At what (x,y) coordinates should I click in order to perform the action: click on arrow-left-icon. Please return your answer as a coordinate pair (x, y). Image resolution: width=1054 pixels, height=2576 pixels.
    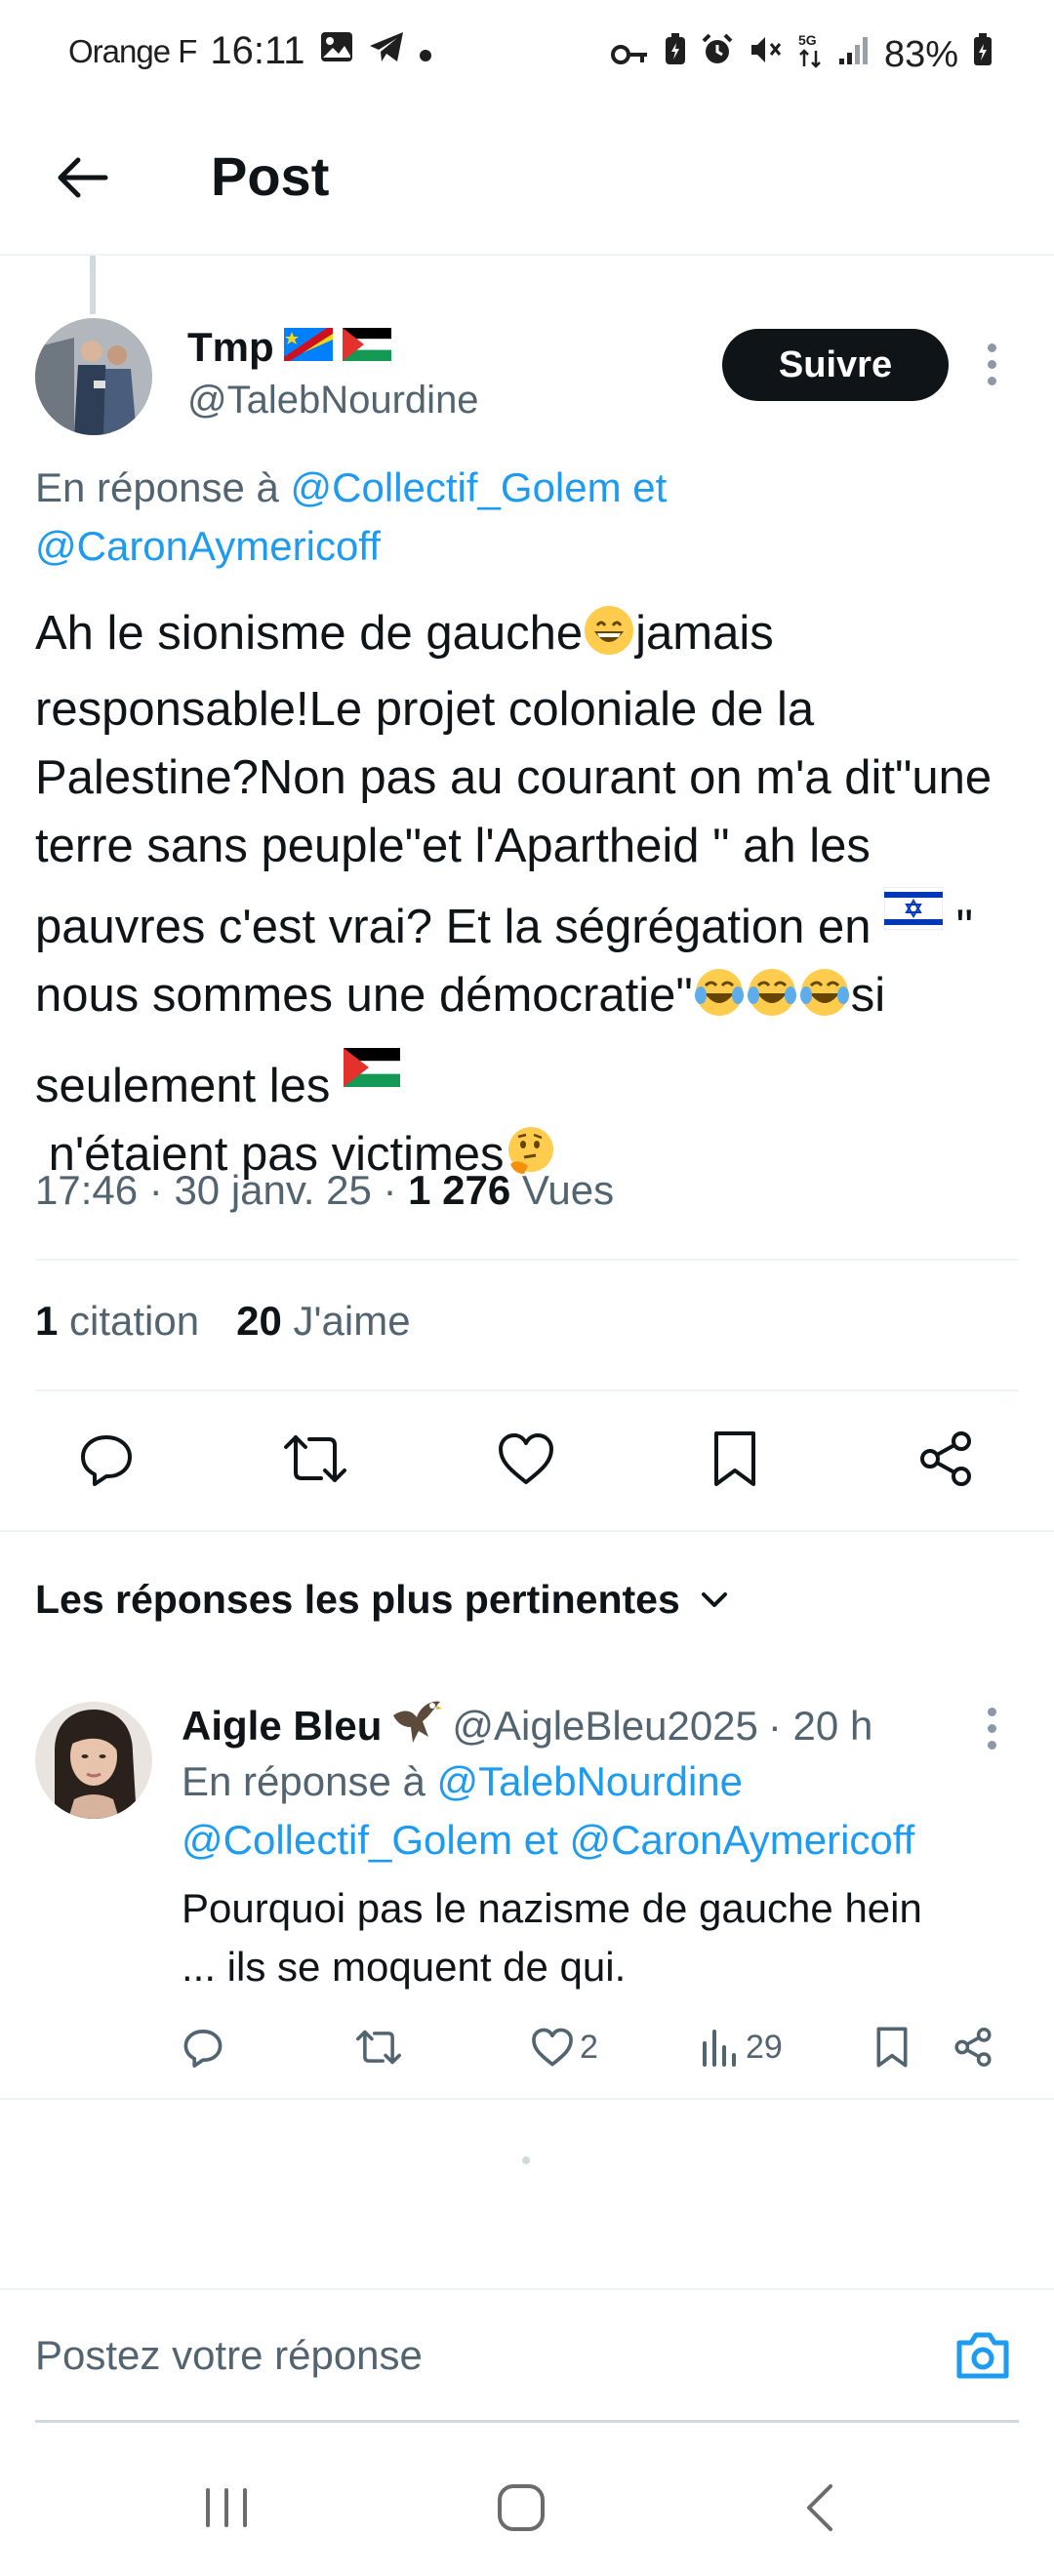
    Looking at the image, I should click on (83, 177).